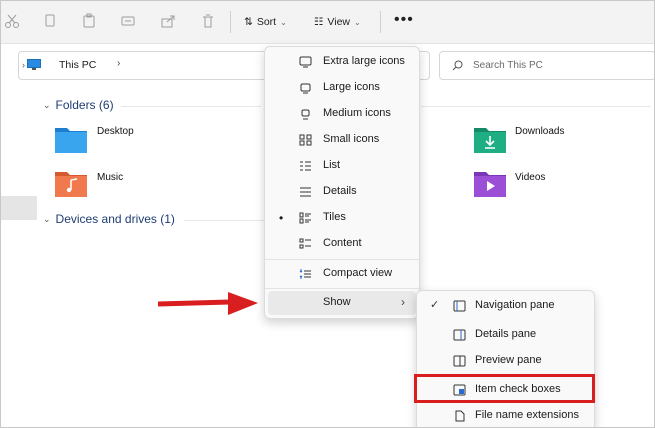  I want to click on folder-label-videos: Videos, so click(530, 177).